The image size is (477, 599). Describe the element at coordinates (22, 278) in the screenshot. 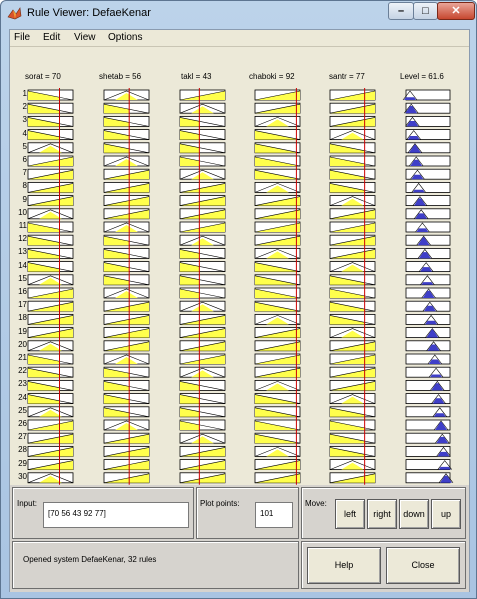

I see `rule-number: 15` at that location.